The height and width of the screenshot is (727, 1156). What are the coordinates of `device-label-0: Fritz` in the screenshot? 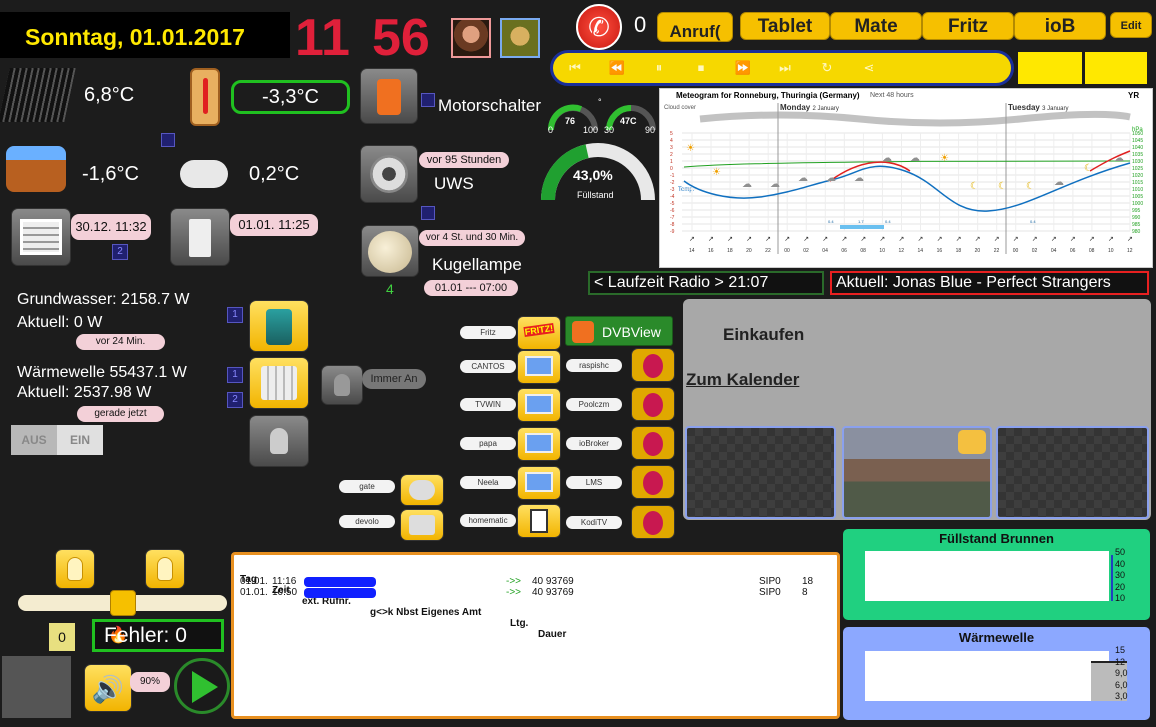 It's located at (488, 332).